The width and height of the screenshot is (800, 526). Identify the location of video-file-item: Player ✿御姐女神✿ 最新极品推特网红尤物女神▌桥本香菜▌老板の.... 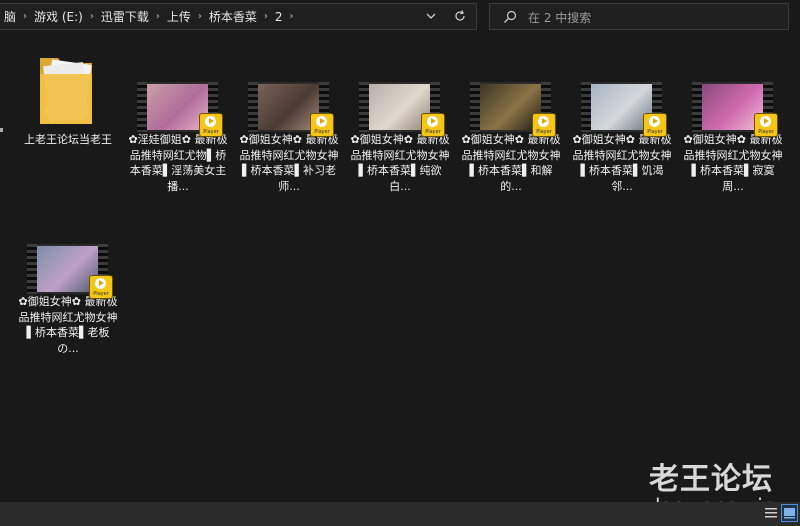
(68, 276).